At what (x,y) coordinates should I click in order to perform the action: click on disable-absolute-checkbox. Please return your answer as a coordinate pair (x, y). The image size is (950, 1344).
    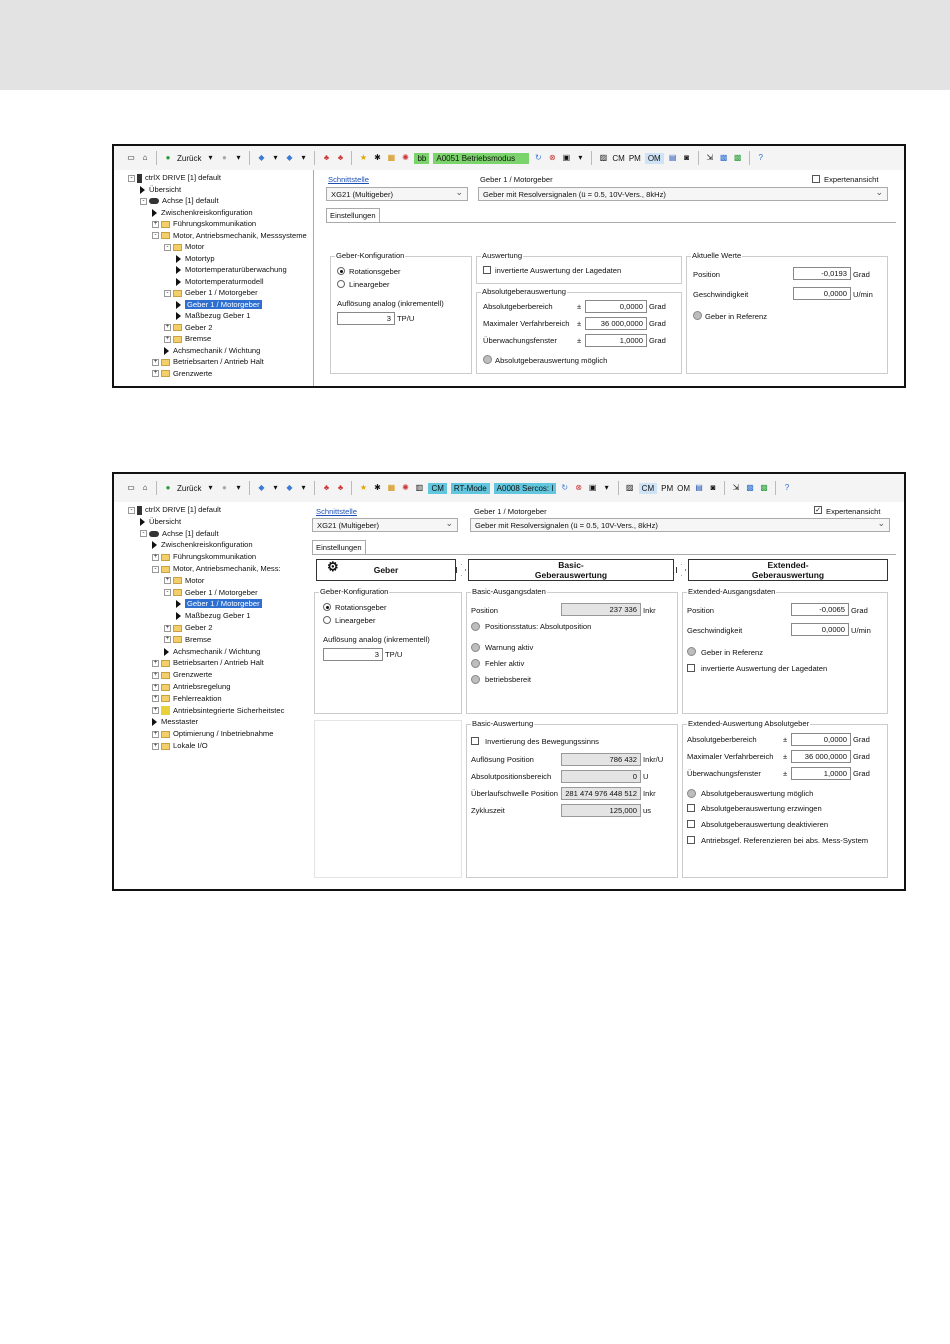
    Looking at the image, I should click on (691, 824).